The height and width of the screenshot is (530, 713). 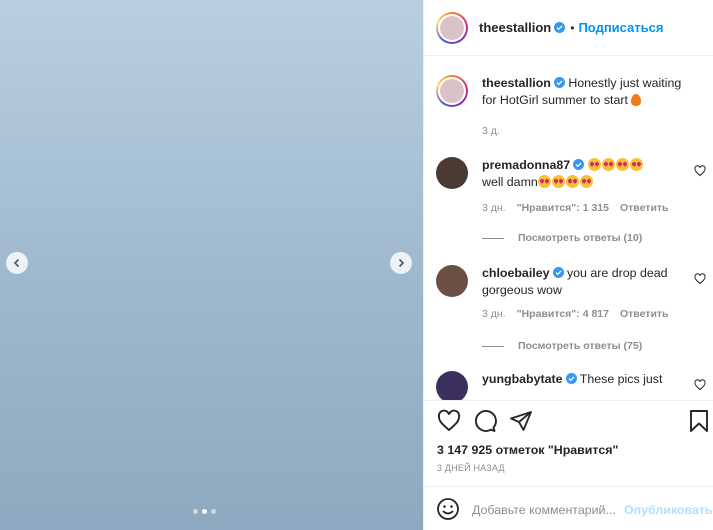 I want to click on comment-body: These pics just, so click(x=621, y=379).